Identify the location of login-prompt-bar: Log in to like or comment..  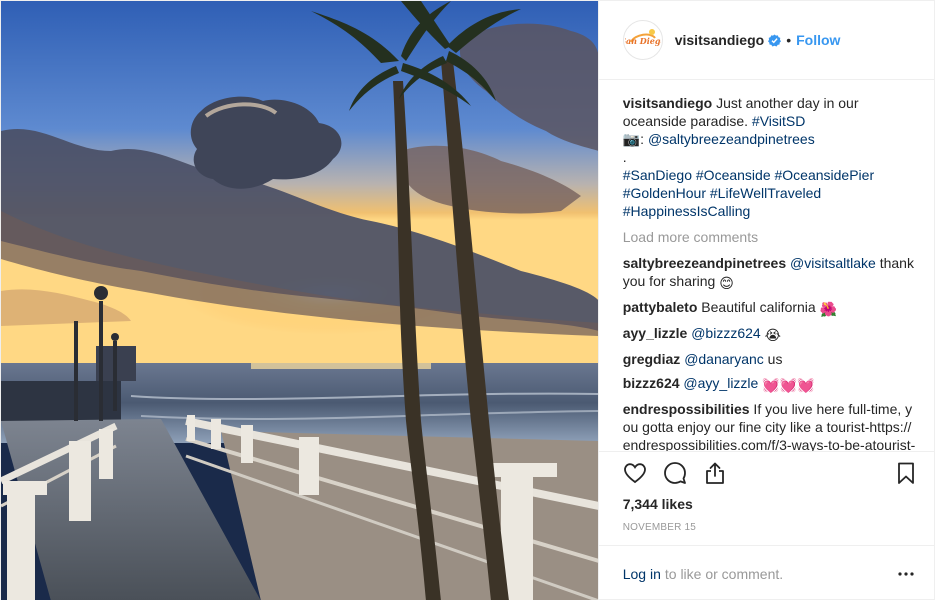
(766, 572).